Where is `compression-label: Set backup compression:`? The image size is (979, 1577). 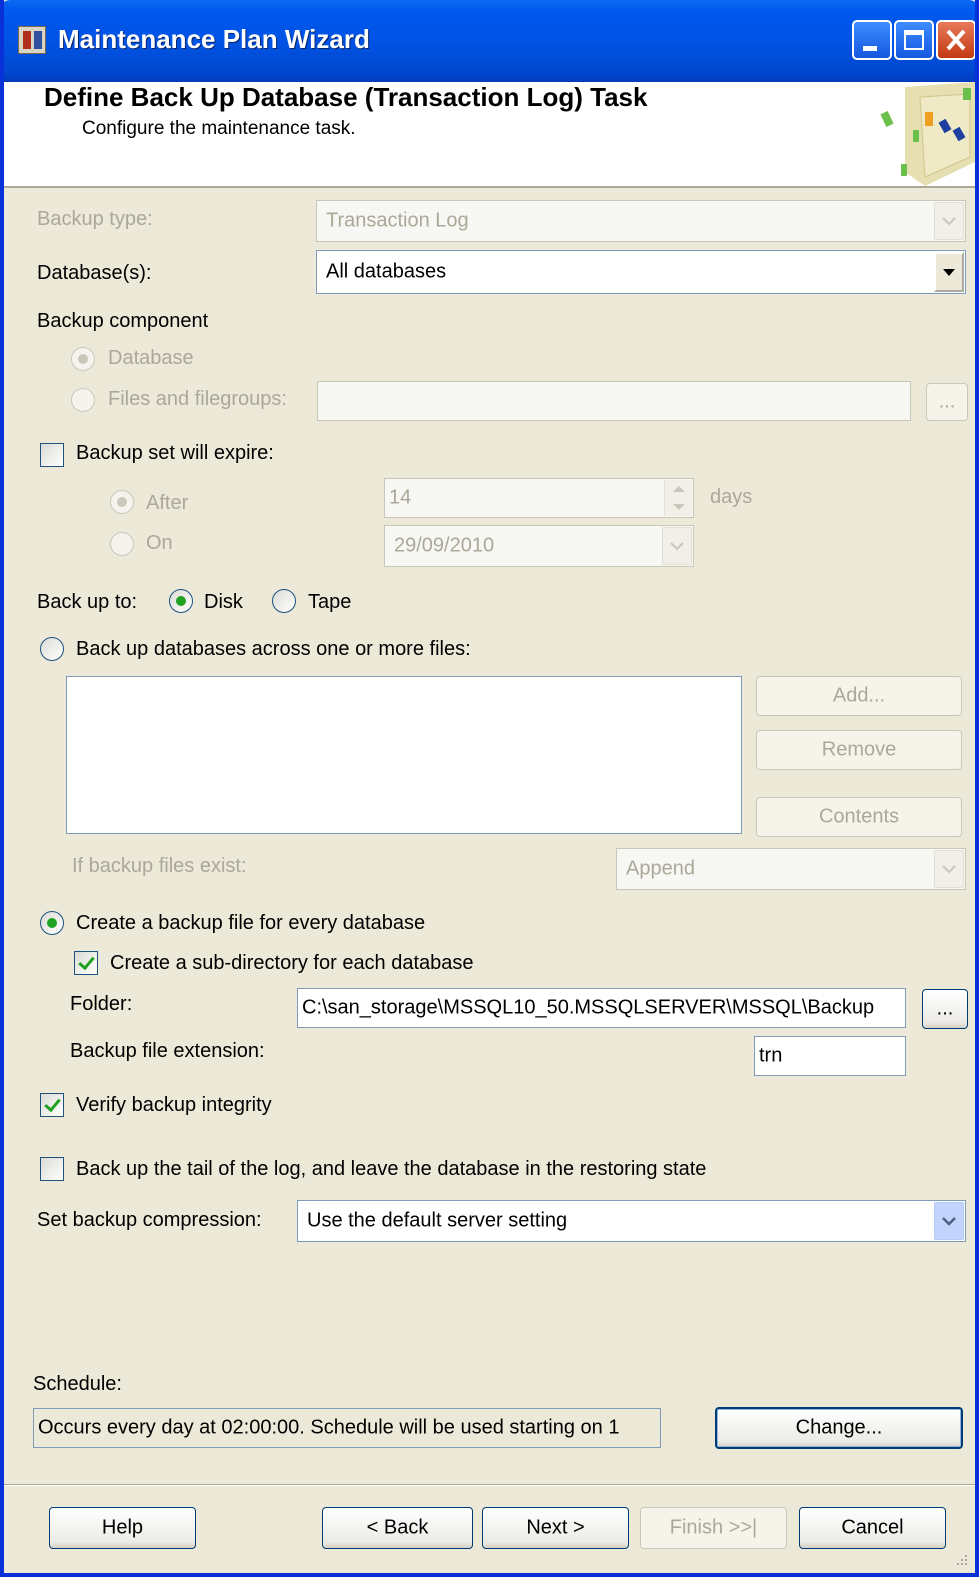 compression-label: Set backup compression: is located at coordinates (149, 1220).